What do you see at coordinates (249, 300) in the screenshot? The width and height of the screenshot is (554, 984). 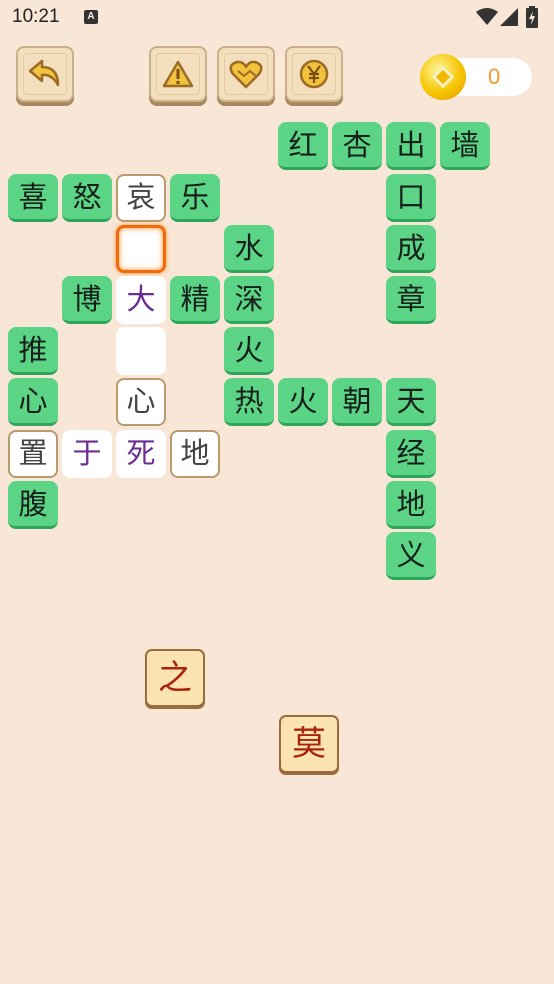 I see `tile: 深` at bounding box center [249, 300].